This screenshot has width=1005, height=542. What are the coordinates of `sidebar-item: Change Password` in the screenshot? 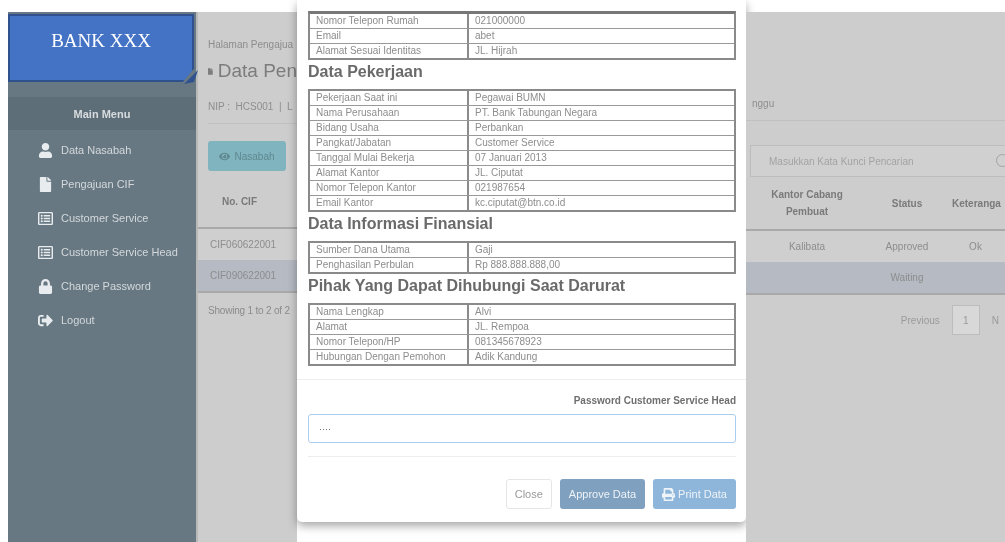 It's located at (117, 286).